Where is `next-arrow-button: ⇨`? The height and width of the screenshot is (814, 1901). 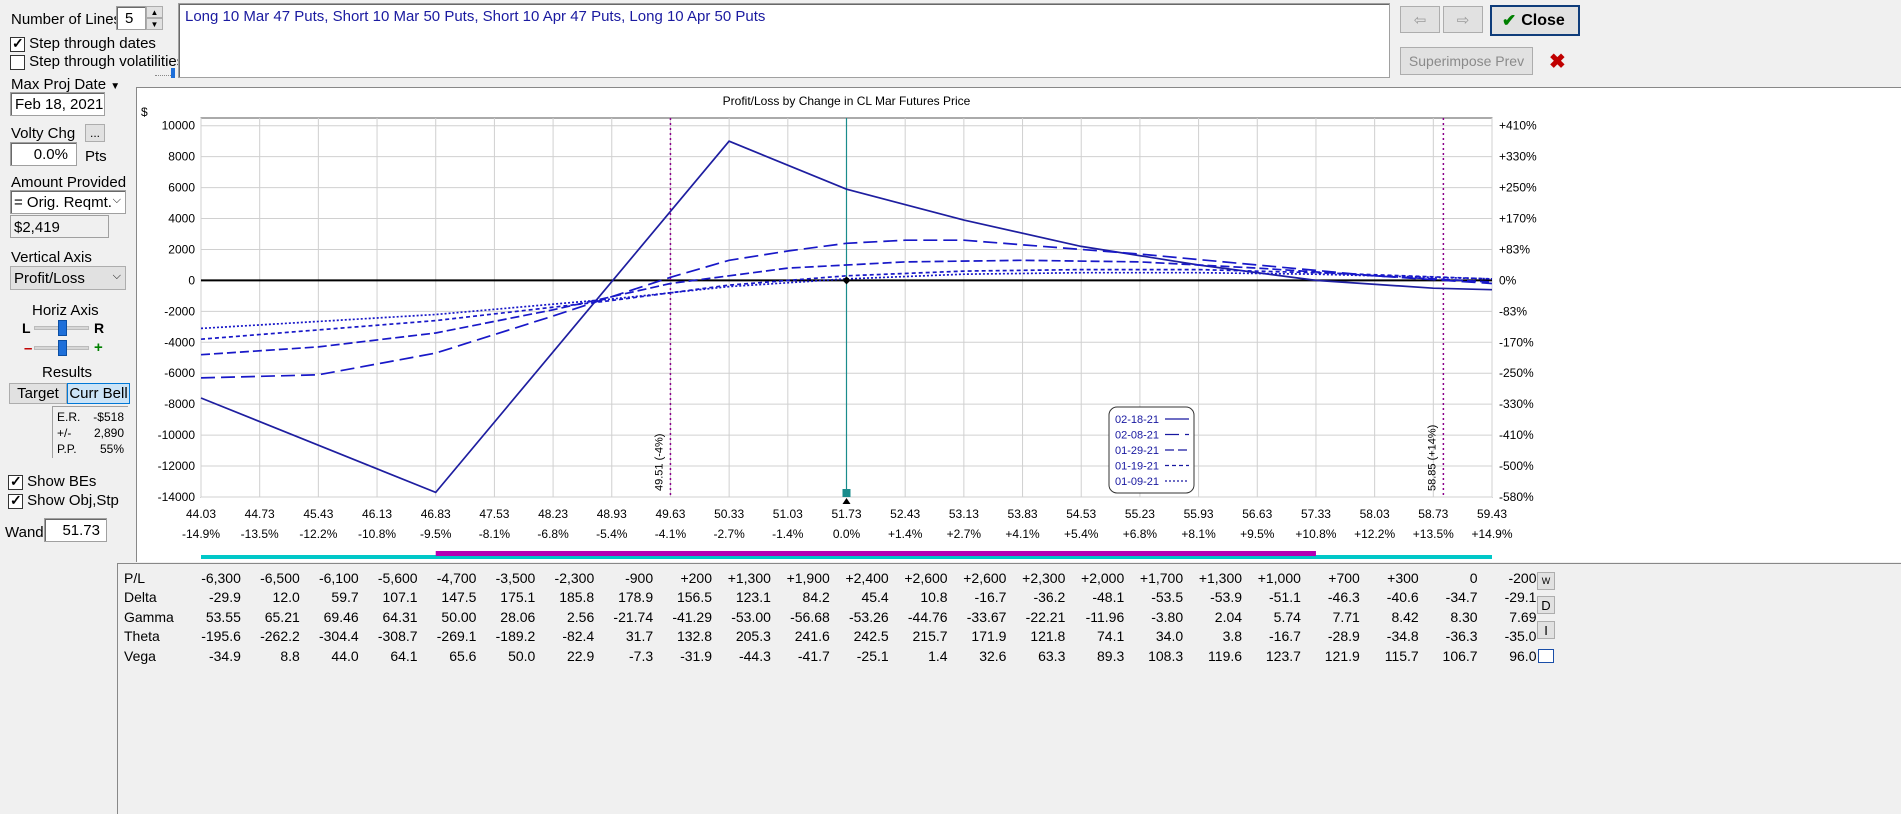 next-arrow-button: ⇨ is located at coordinates (1463, 19).